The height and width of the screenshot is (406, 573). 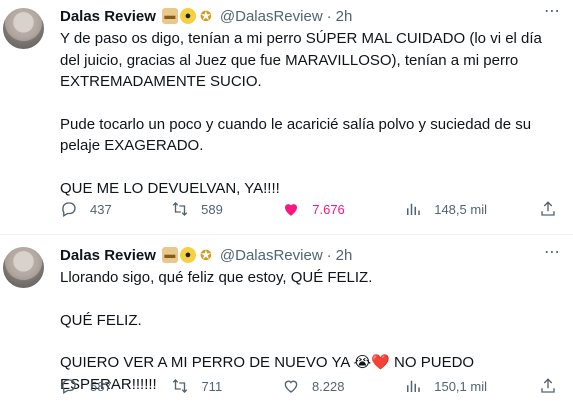 I want to click on tweet-paragraph: QUÉ FELIZ., so click(x=101, y=320).